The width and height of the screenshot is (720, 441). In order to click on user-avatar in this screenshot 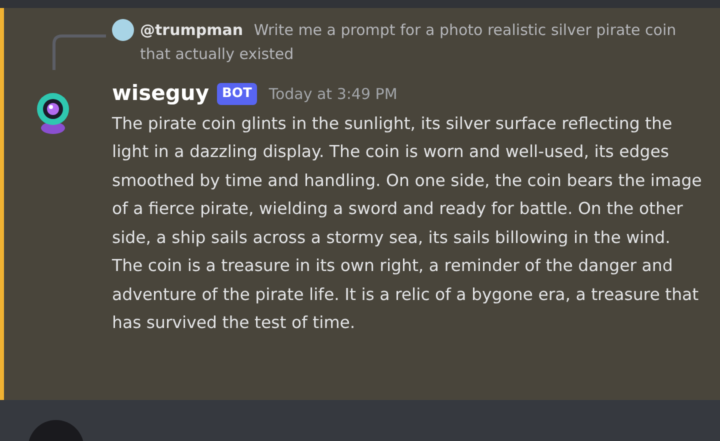, I will do `click(123, 30)`.